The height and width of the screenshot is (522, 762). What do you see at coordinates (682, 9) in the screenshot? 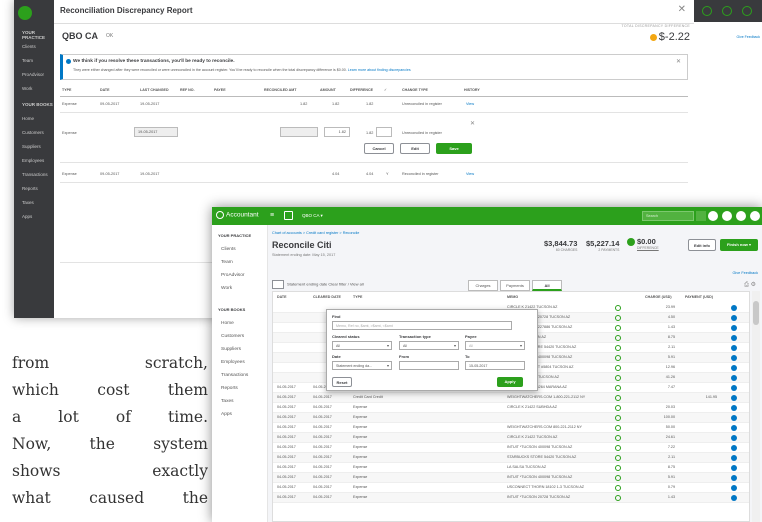
I see `close-icon: ✕` at bounding box center [682, 9].